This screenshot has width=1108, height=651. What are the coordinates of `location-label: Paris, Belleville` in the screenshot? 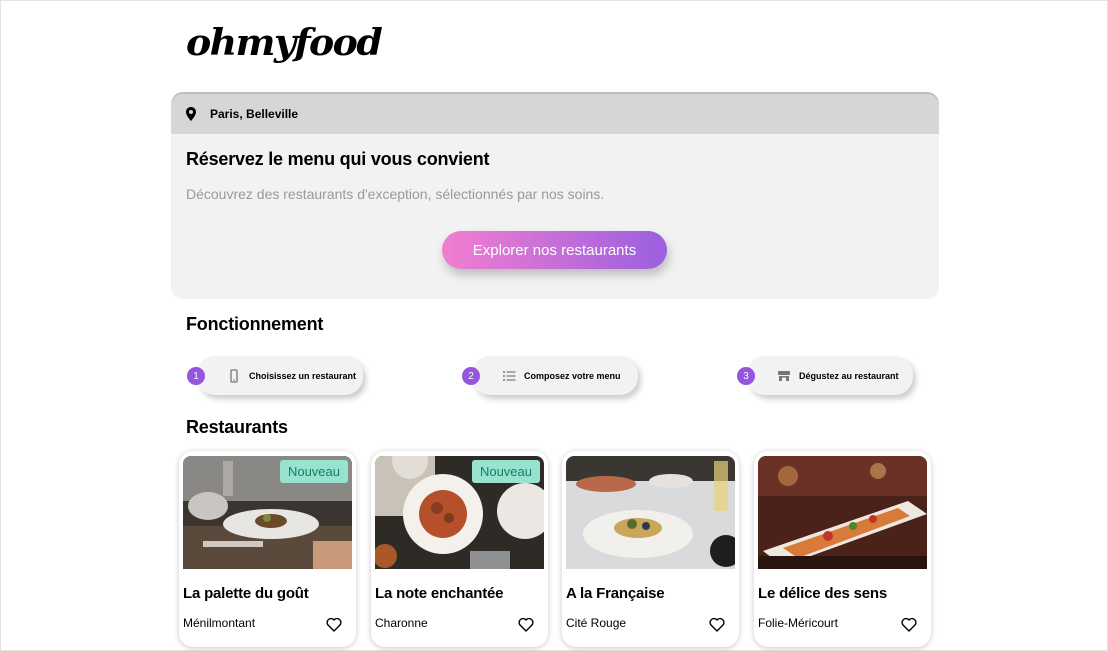 It's located at (254, 114).